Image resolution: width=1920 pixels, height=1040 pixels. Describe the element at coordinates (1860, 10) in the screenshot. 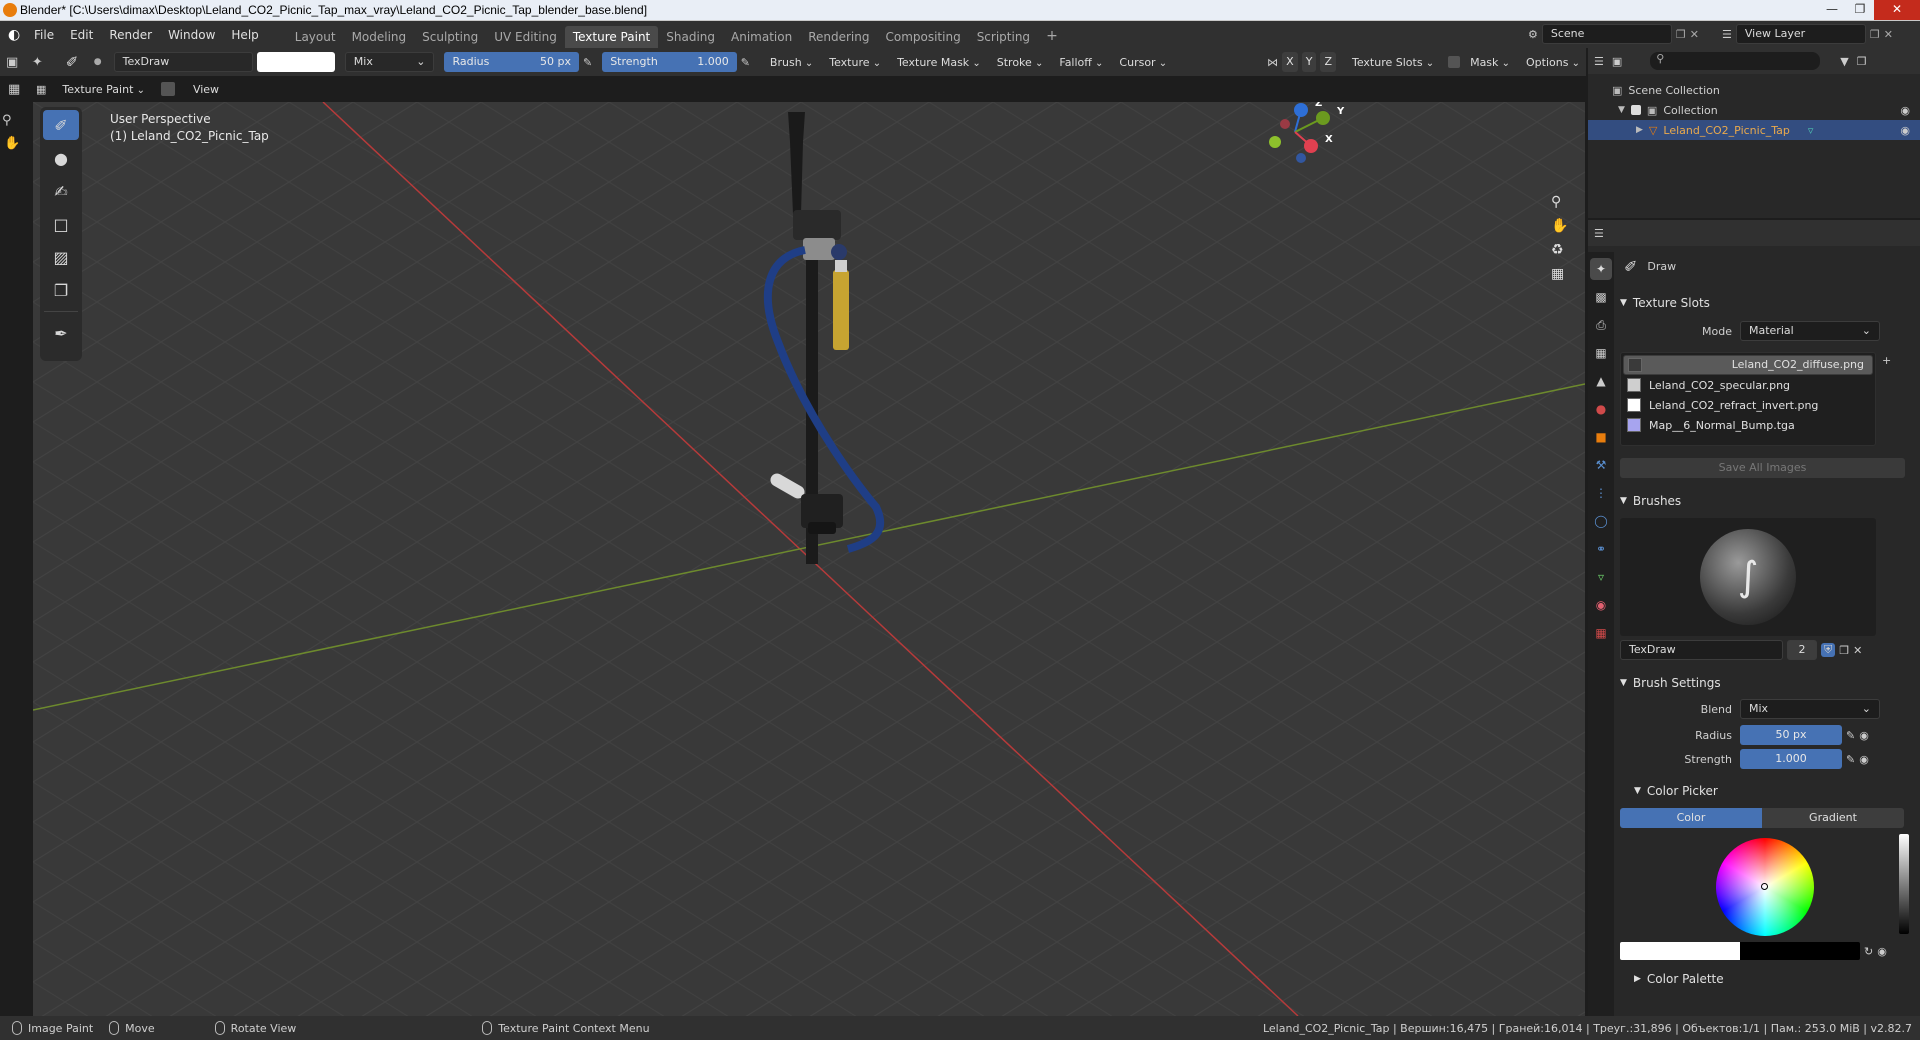

I see `maximize-button: ❐` at that location.